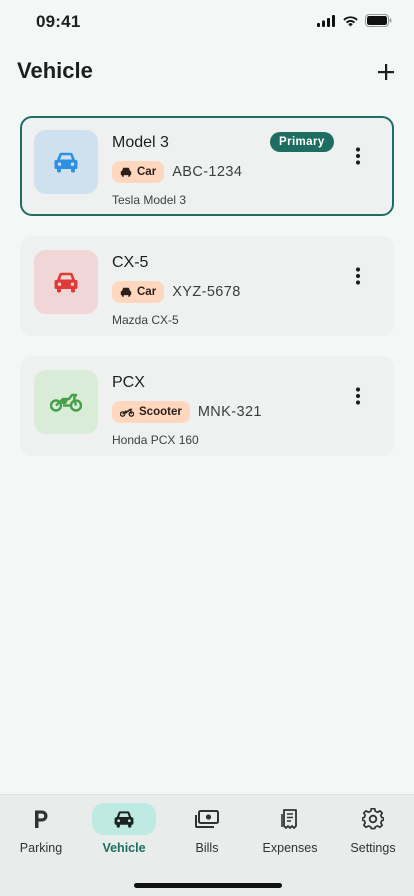  I want to click on vehicle-type-chip: Scooter, so click(151, 412).